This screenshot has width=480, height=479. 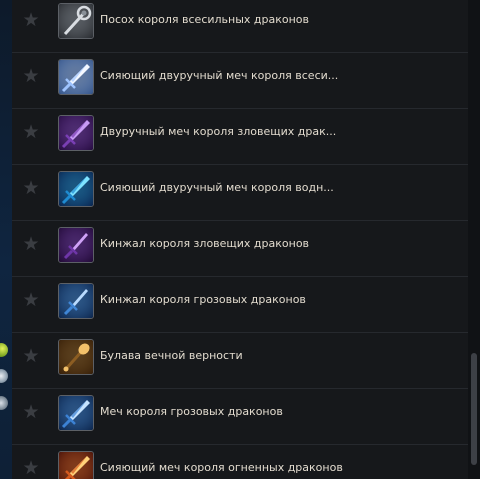 I want to click on list-item: ★ Кинжал короля грозовых драконов, so click(x=240, y=305).